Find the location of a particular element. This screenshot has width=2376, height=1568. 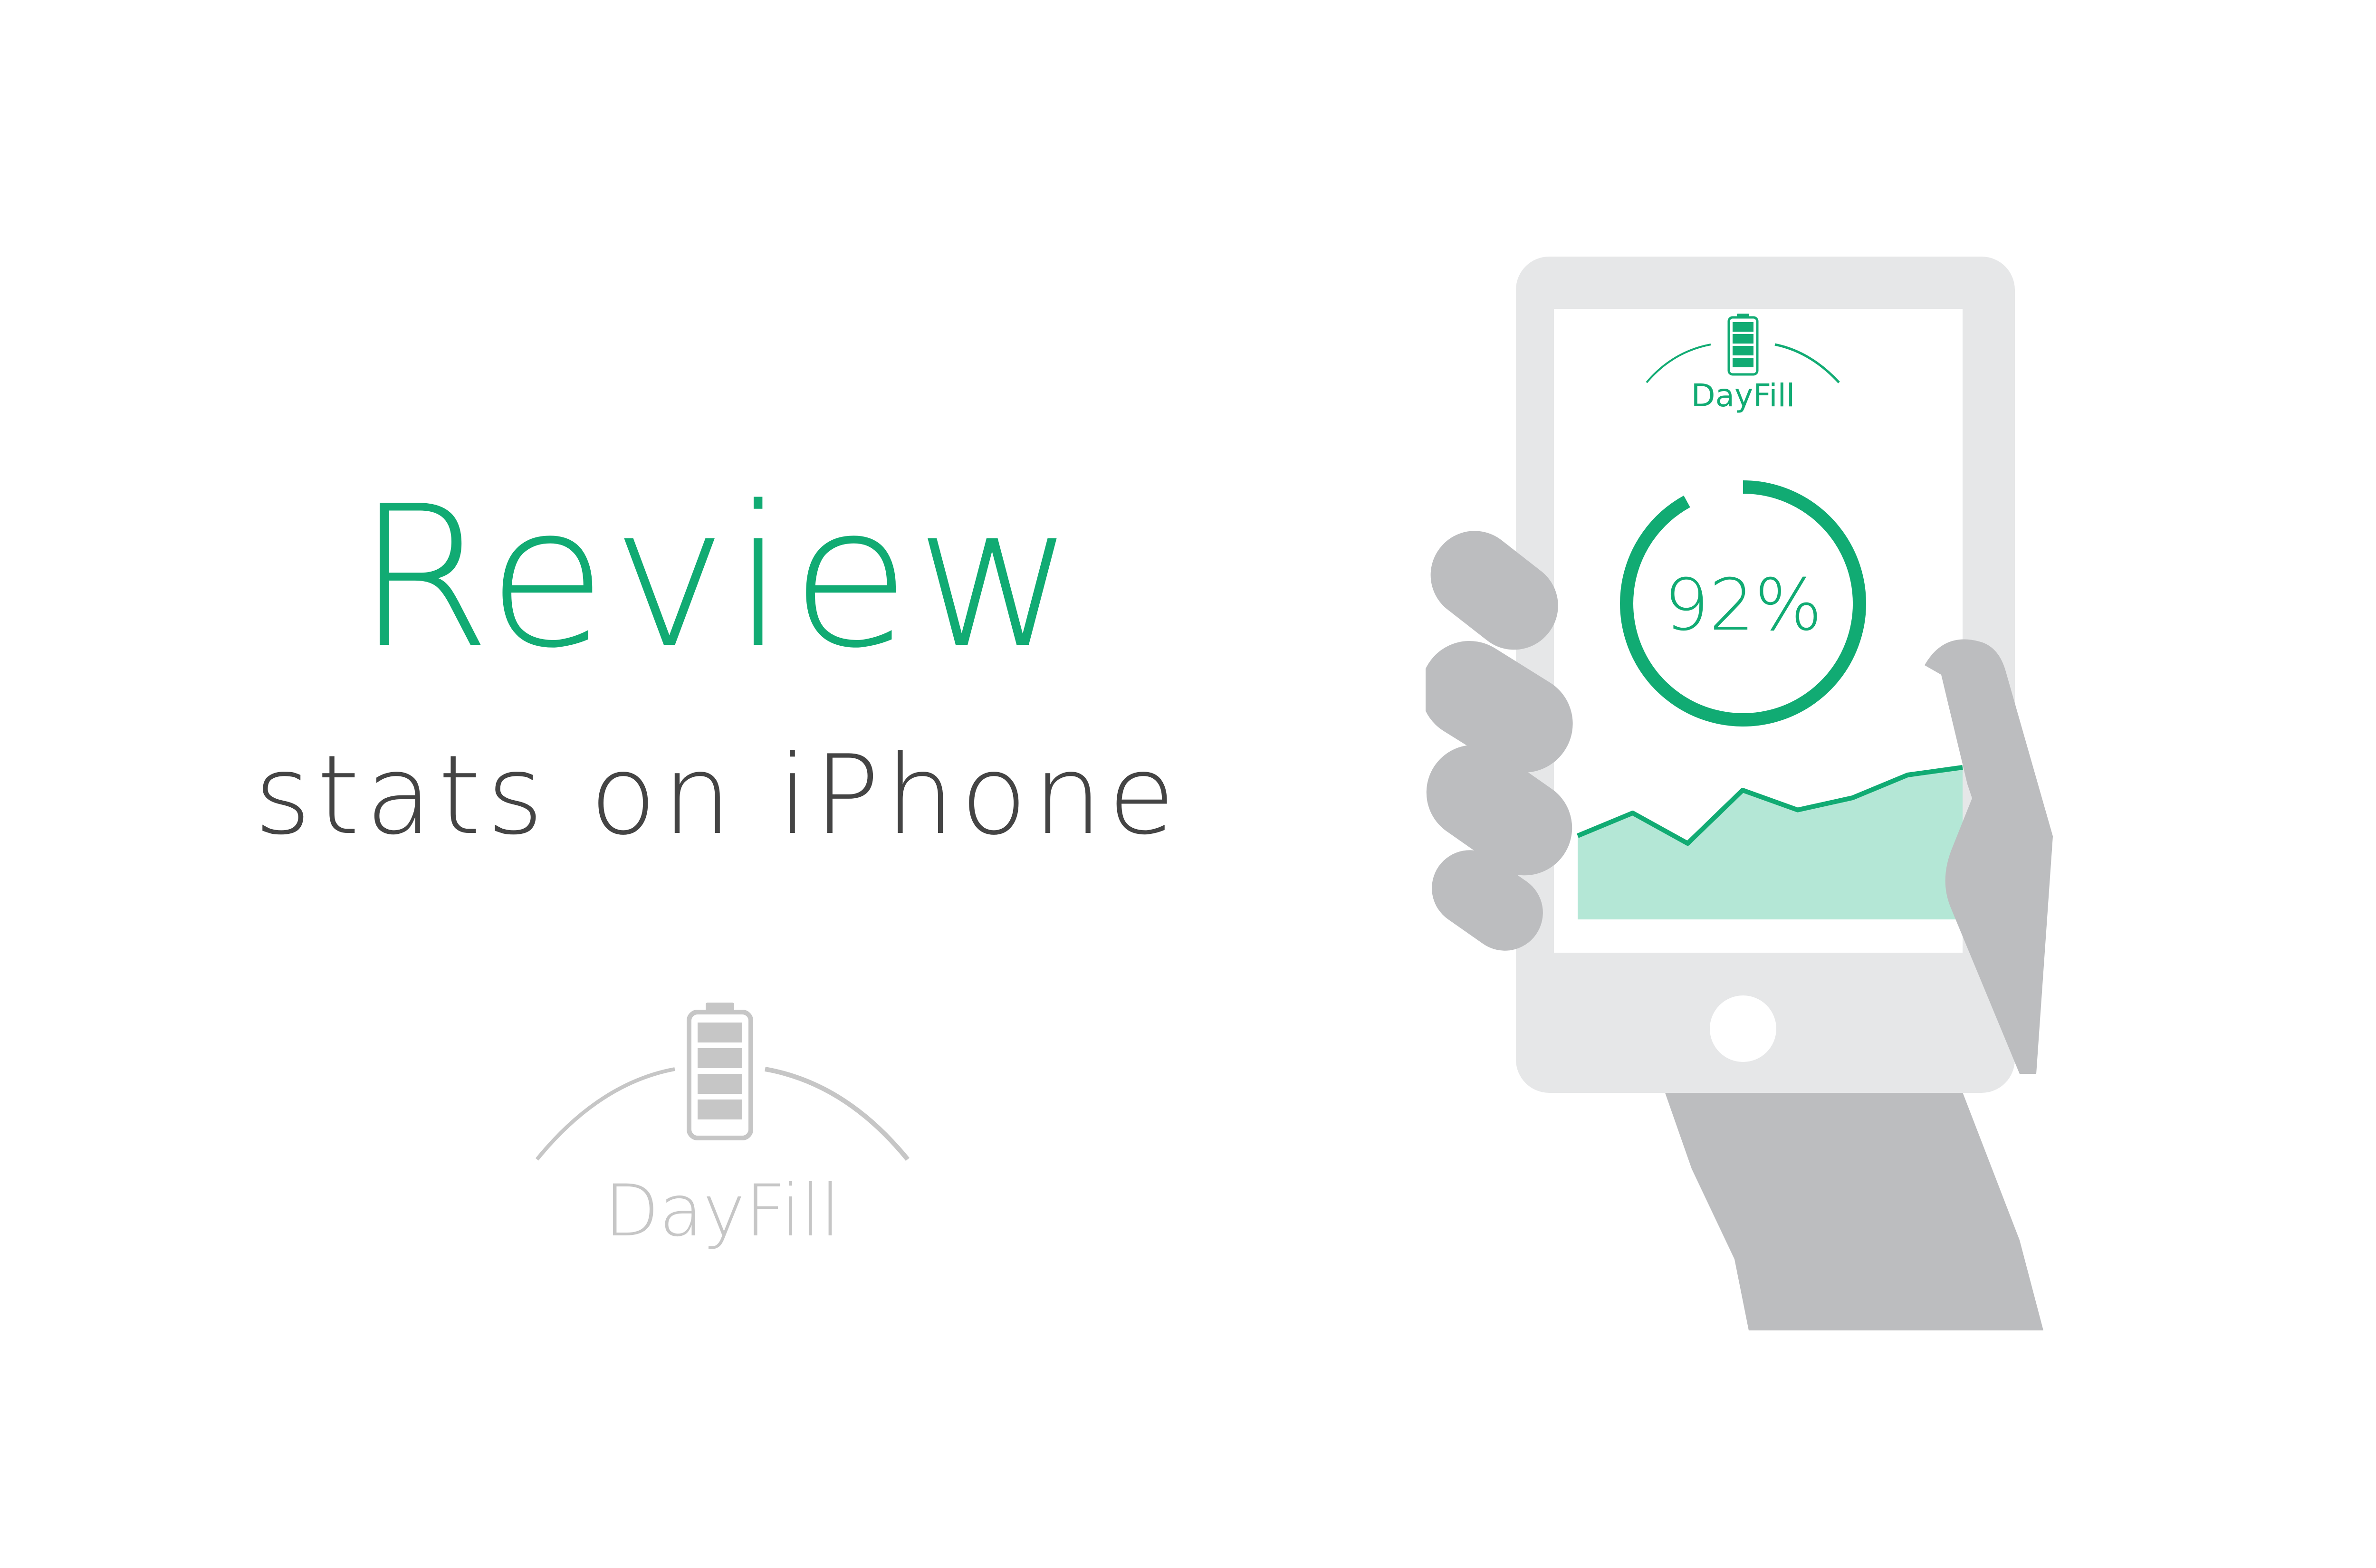

headline-title: Review is located at coordinates (717, 577).